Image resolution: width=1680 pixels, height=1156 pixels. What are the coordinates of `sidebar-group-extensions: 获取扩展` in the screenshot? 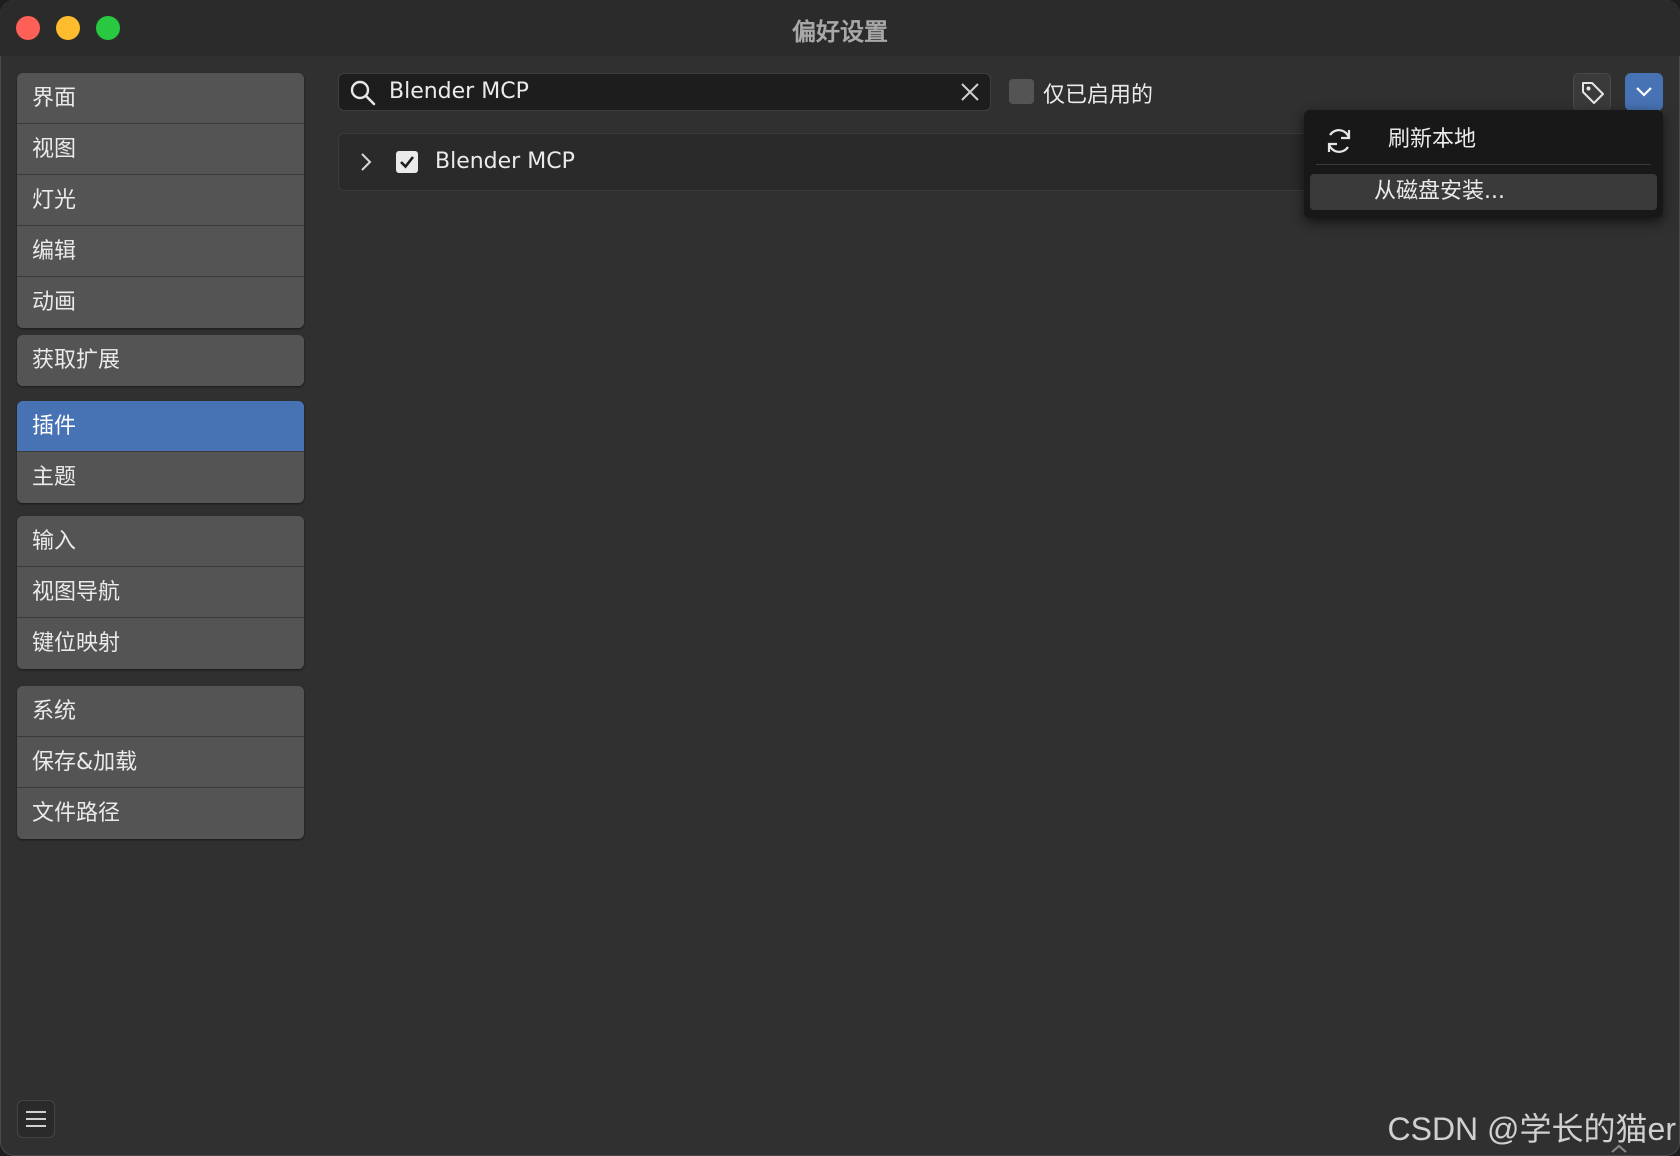 It's located at (160, 360).